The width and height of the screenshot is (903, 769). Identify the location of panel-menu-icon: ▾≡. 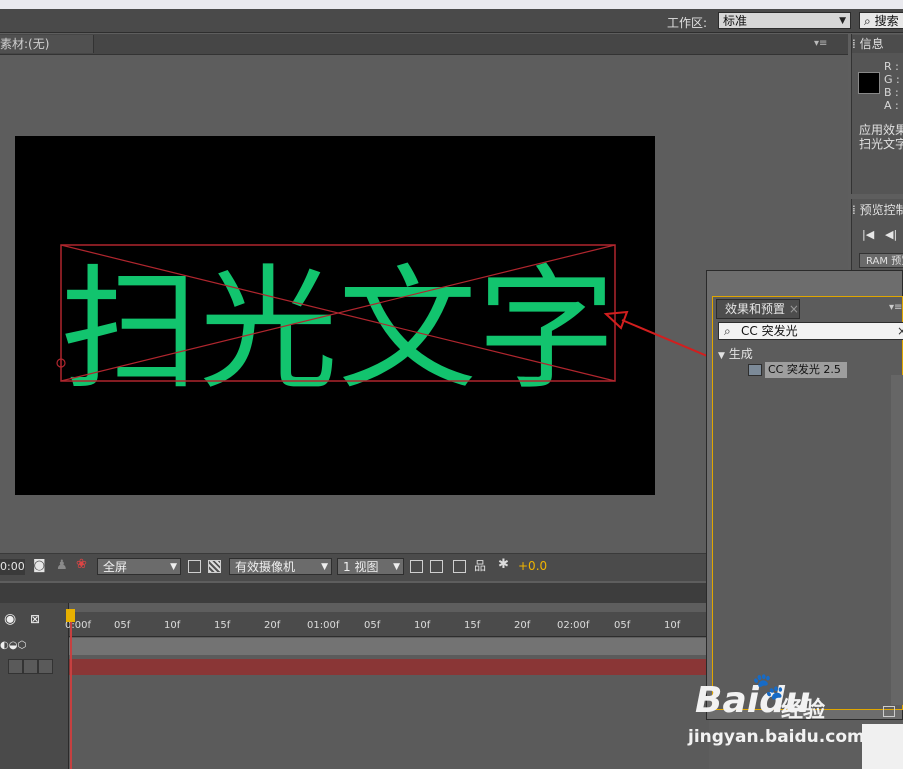
(895, 307).